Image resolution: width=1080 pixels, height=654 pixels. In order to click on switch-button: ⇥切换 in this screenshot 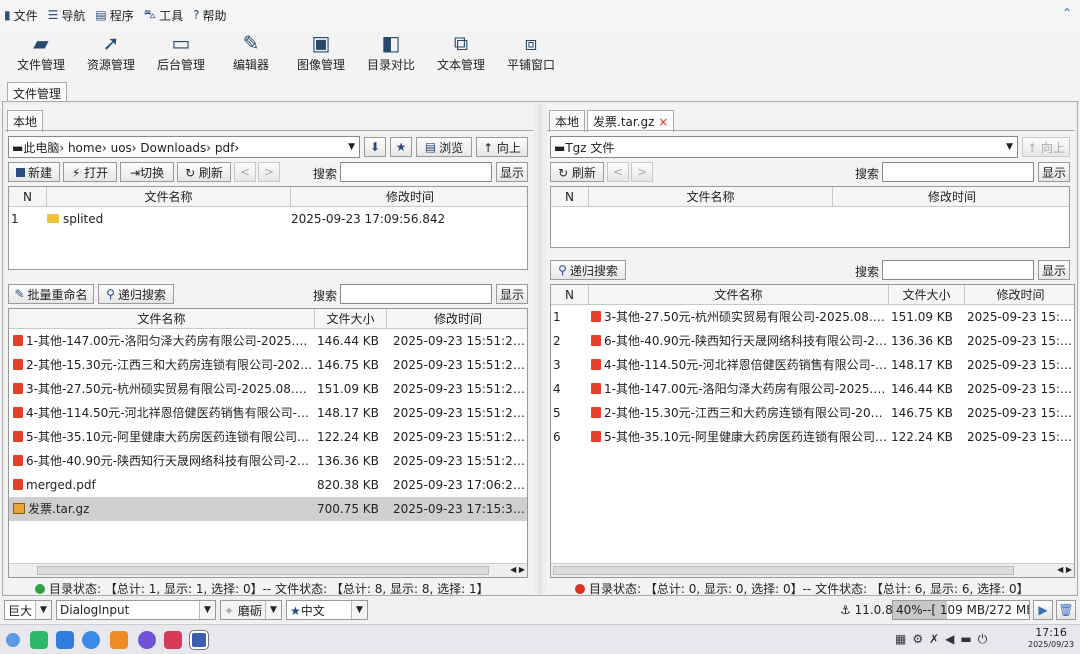, I will do `click(147, 172)`.